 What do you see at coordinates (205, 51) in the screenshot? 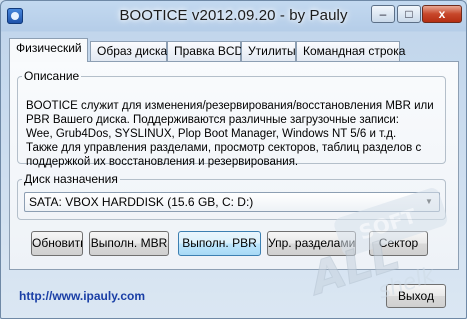
I see `tab-bcd-edit: Правка BCD` at bounding box center [205, 51].